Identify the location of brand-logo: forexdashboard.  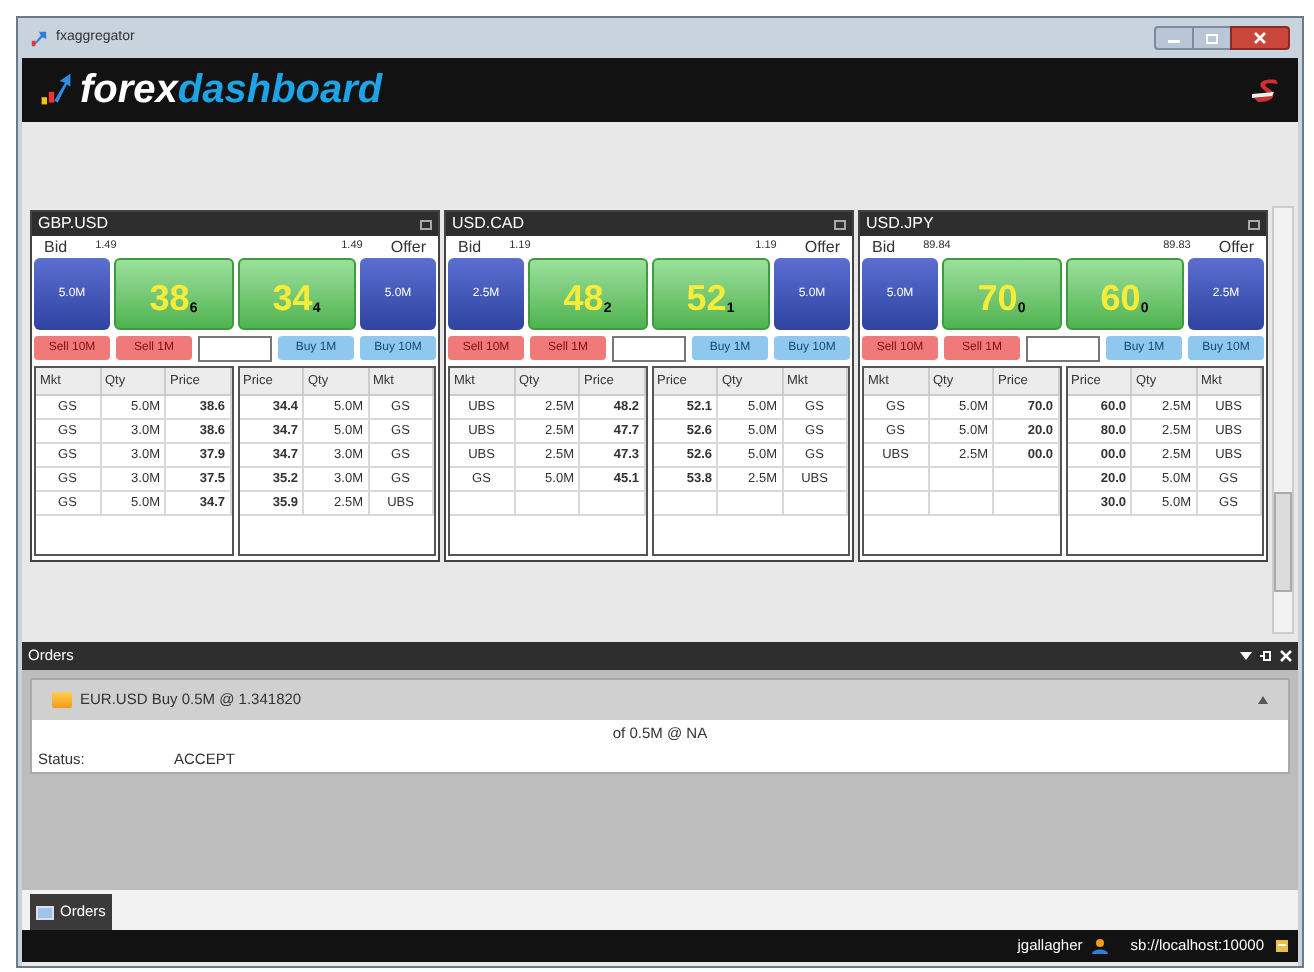
(231, 90).